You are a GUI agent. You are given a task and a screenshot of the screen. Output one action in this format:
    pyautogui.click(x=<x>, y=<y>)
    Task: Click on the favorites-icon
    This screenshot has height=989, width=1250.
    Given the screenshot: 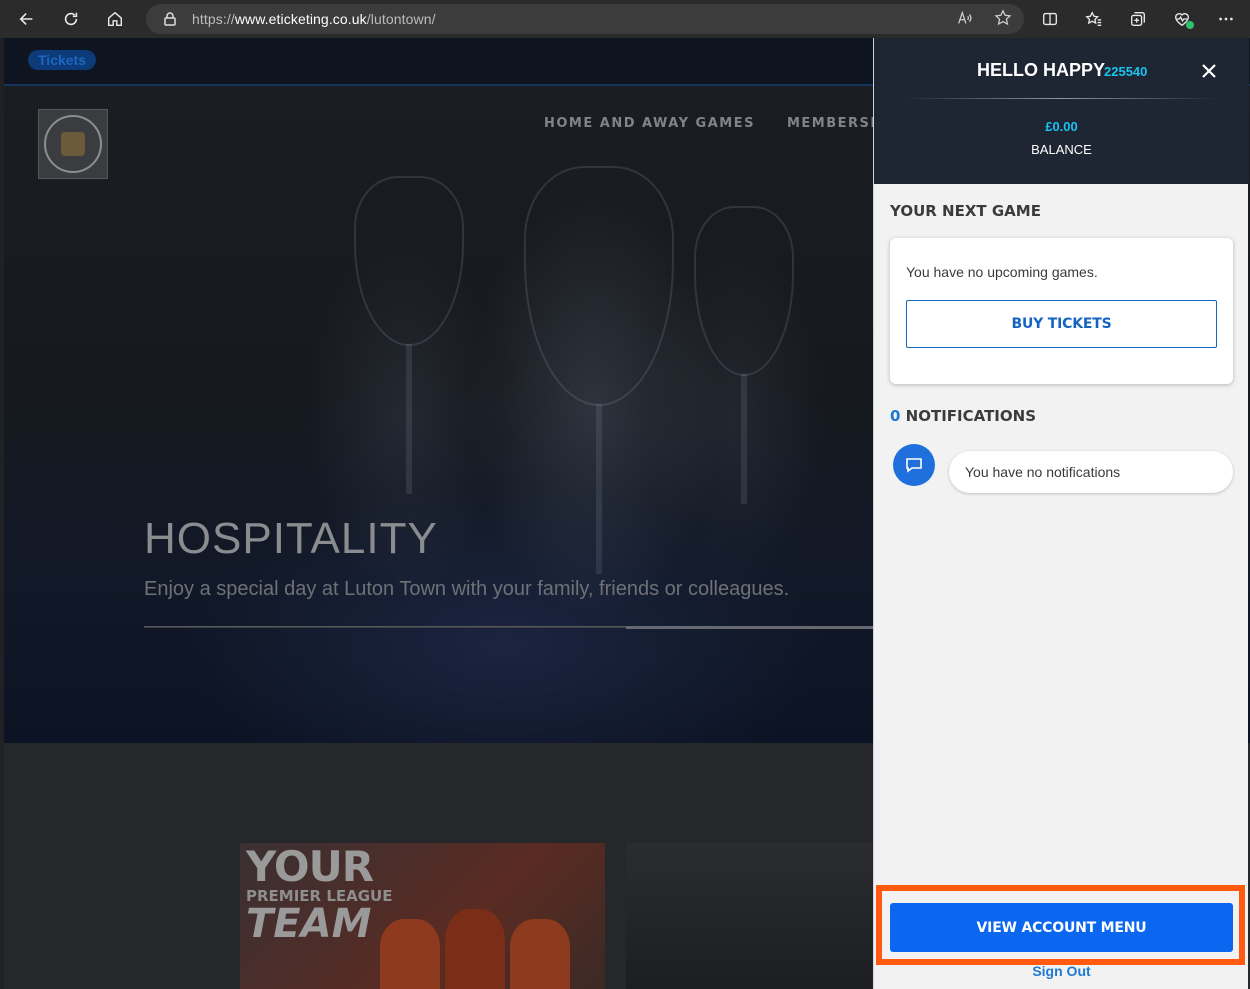 What is the action you would take?
    pyautogui.click(x=1093, y=18)
    